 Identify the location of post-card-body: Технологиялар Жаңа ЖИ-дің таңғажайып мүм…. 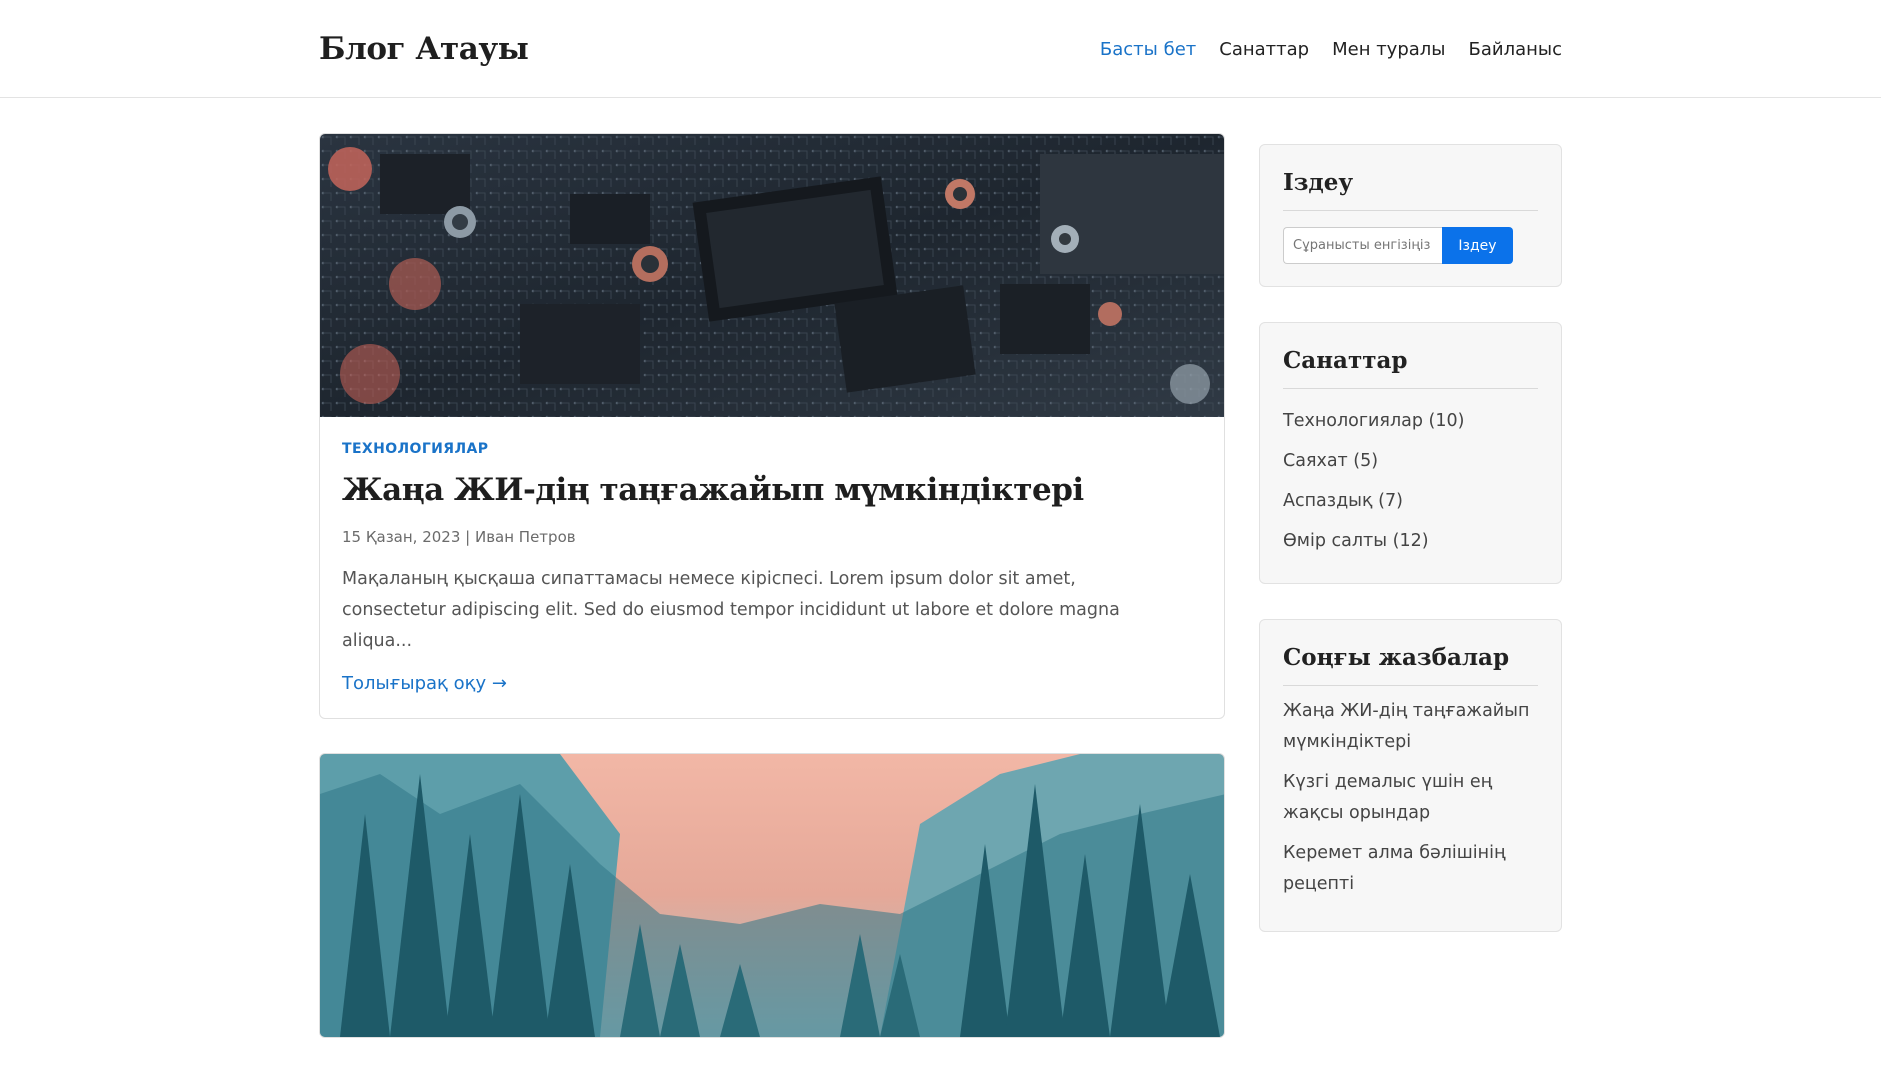
(772, 567).